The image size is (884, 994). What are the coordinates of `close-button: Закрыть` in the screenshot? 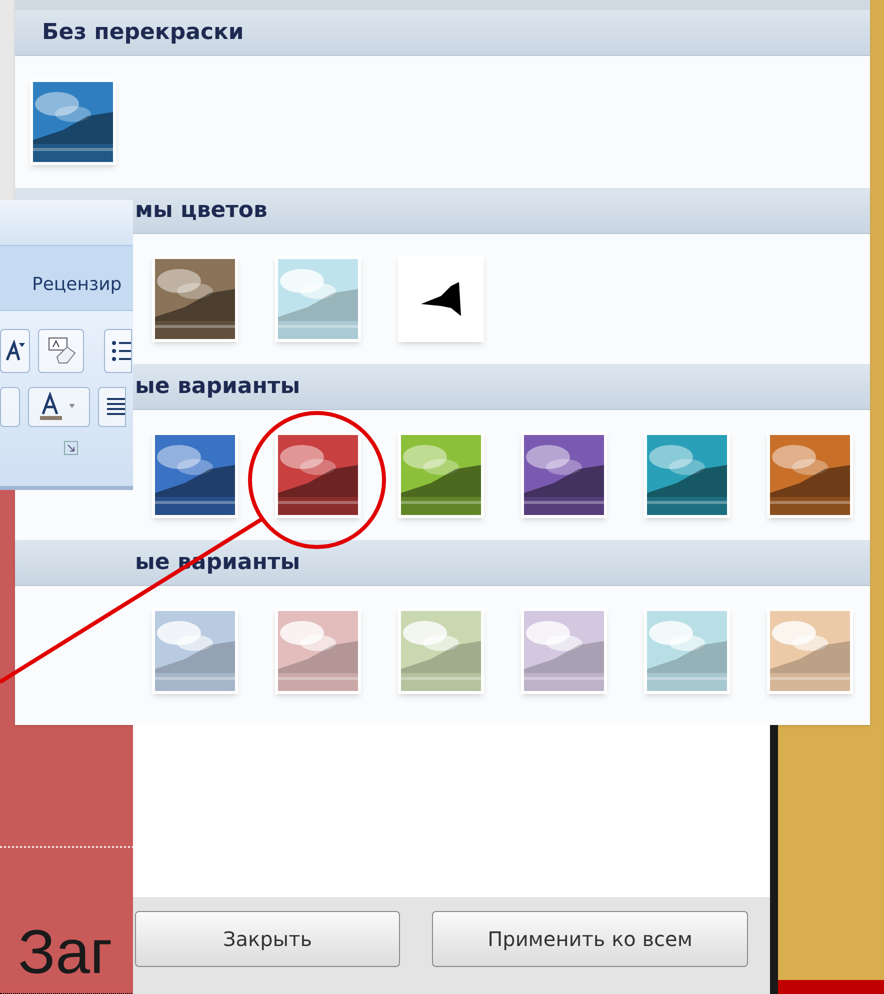 It's located at (267, 939).